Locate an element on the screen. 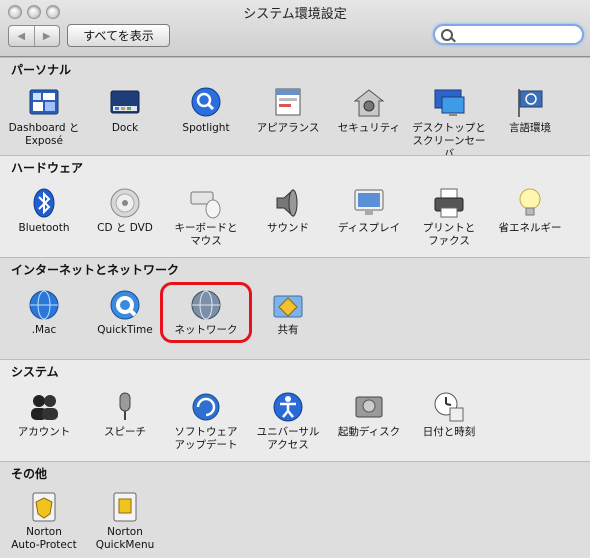  pane-label: サウンド is located at coordinates (288, 228).